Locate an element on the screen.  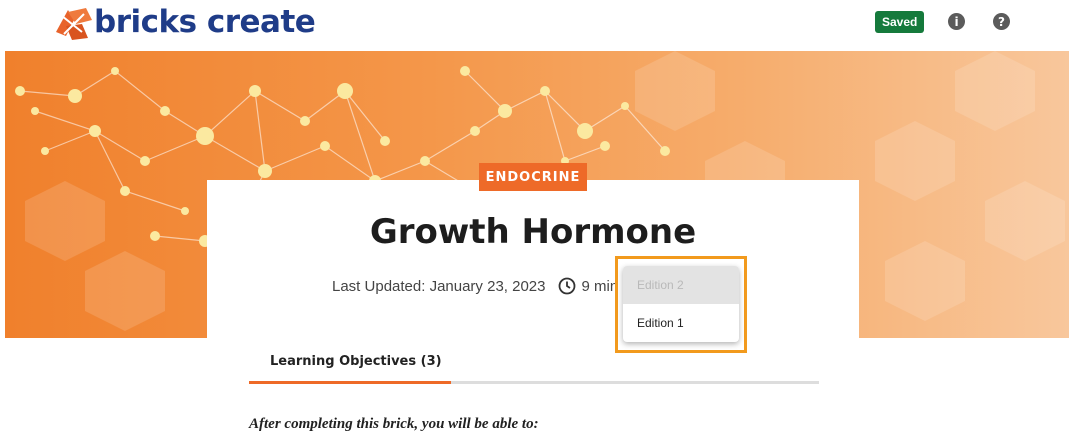
edition-dropdown-menu: Edition 2 Edition 1 is located at coordinates (681, 304).